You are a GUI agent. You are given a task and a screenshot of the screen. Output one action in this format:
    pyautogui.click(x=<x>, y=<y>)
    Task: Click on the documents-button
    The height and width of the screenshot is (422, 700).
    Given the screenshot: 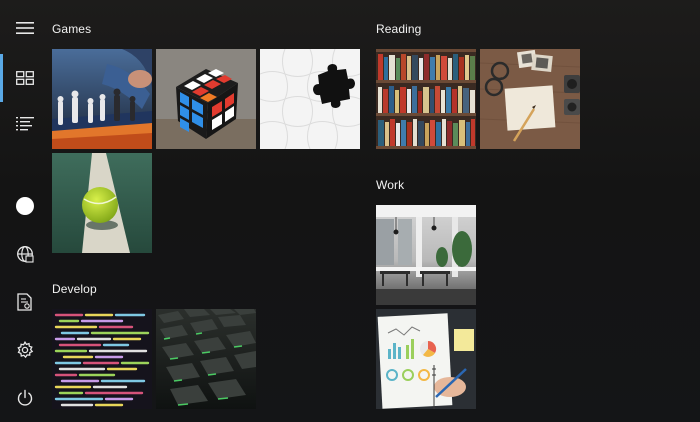 What is the action you would take?
    pyautogui.click(x=25, y=302)
    